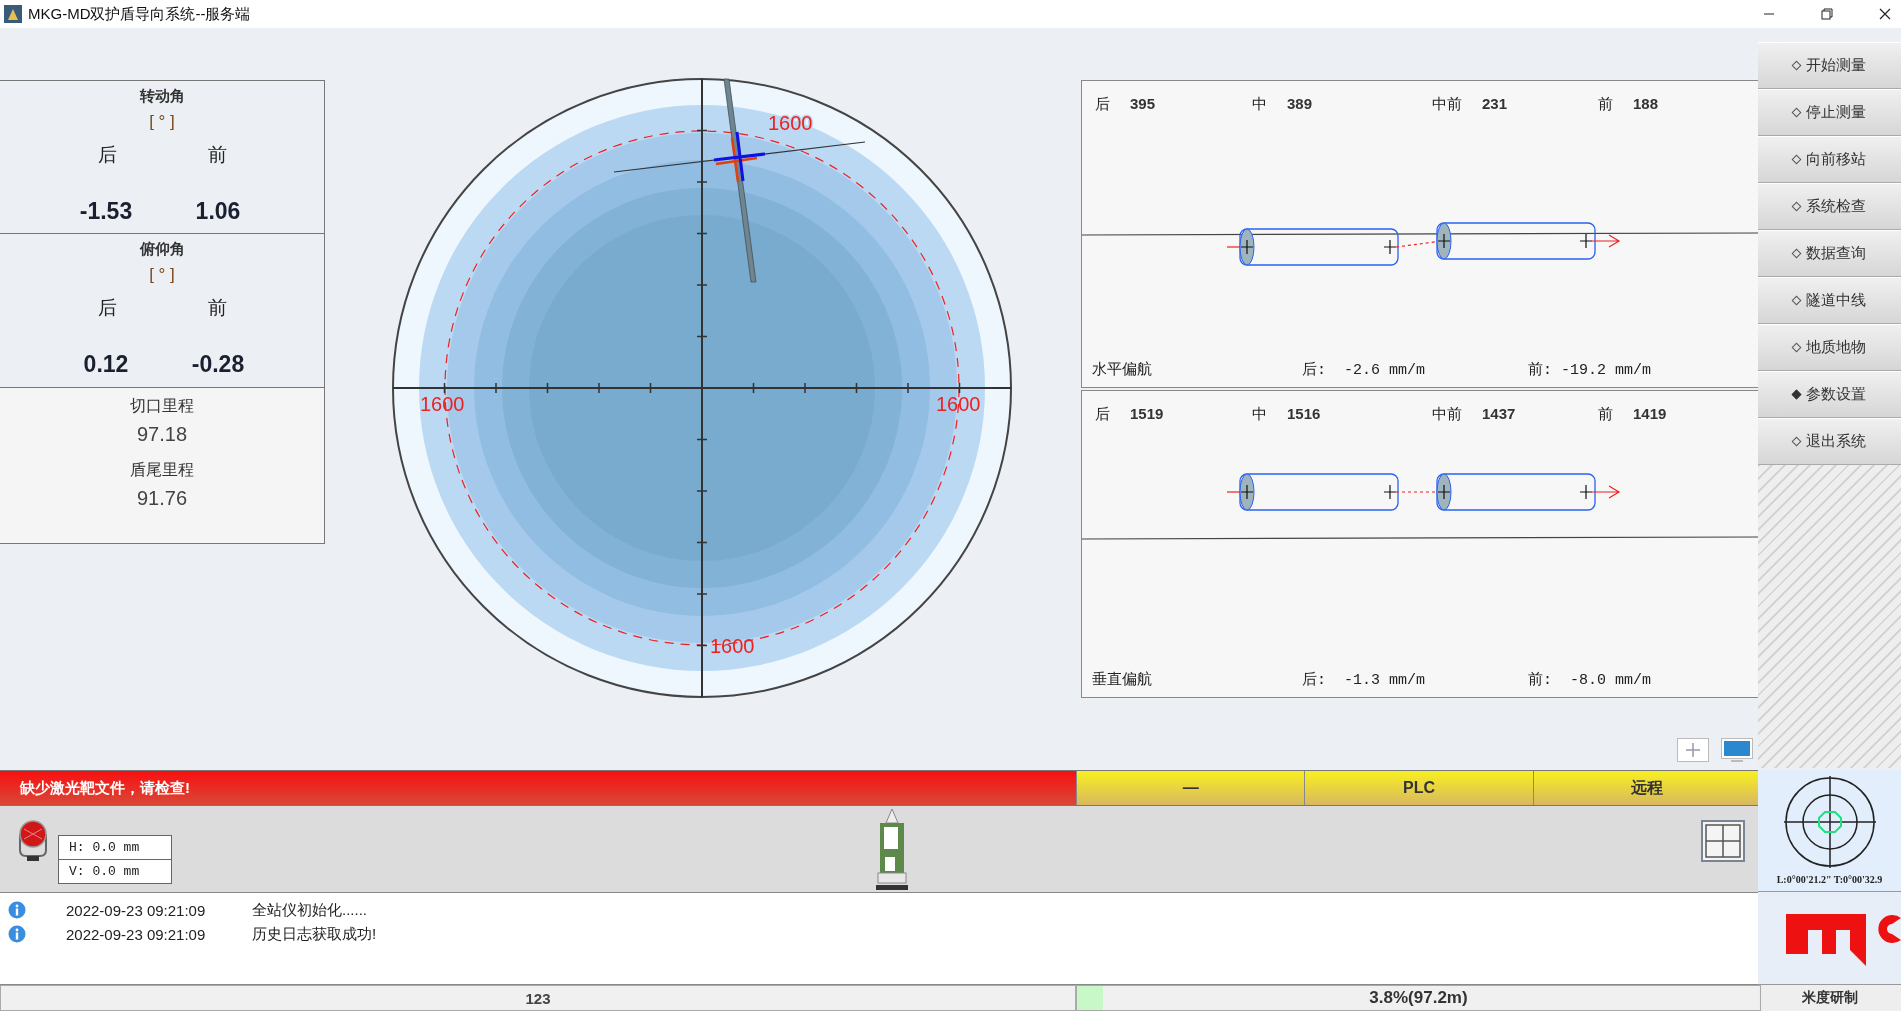  I want to click on reading-value: 1437, so click(1499, 413).